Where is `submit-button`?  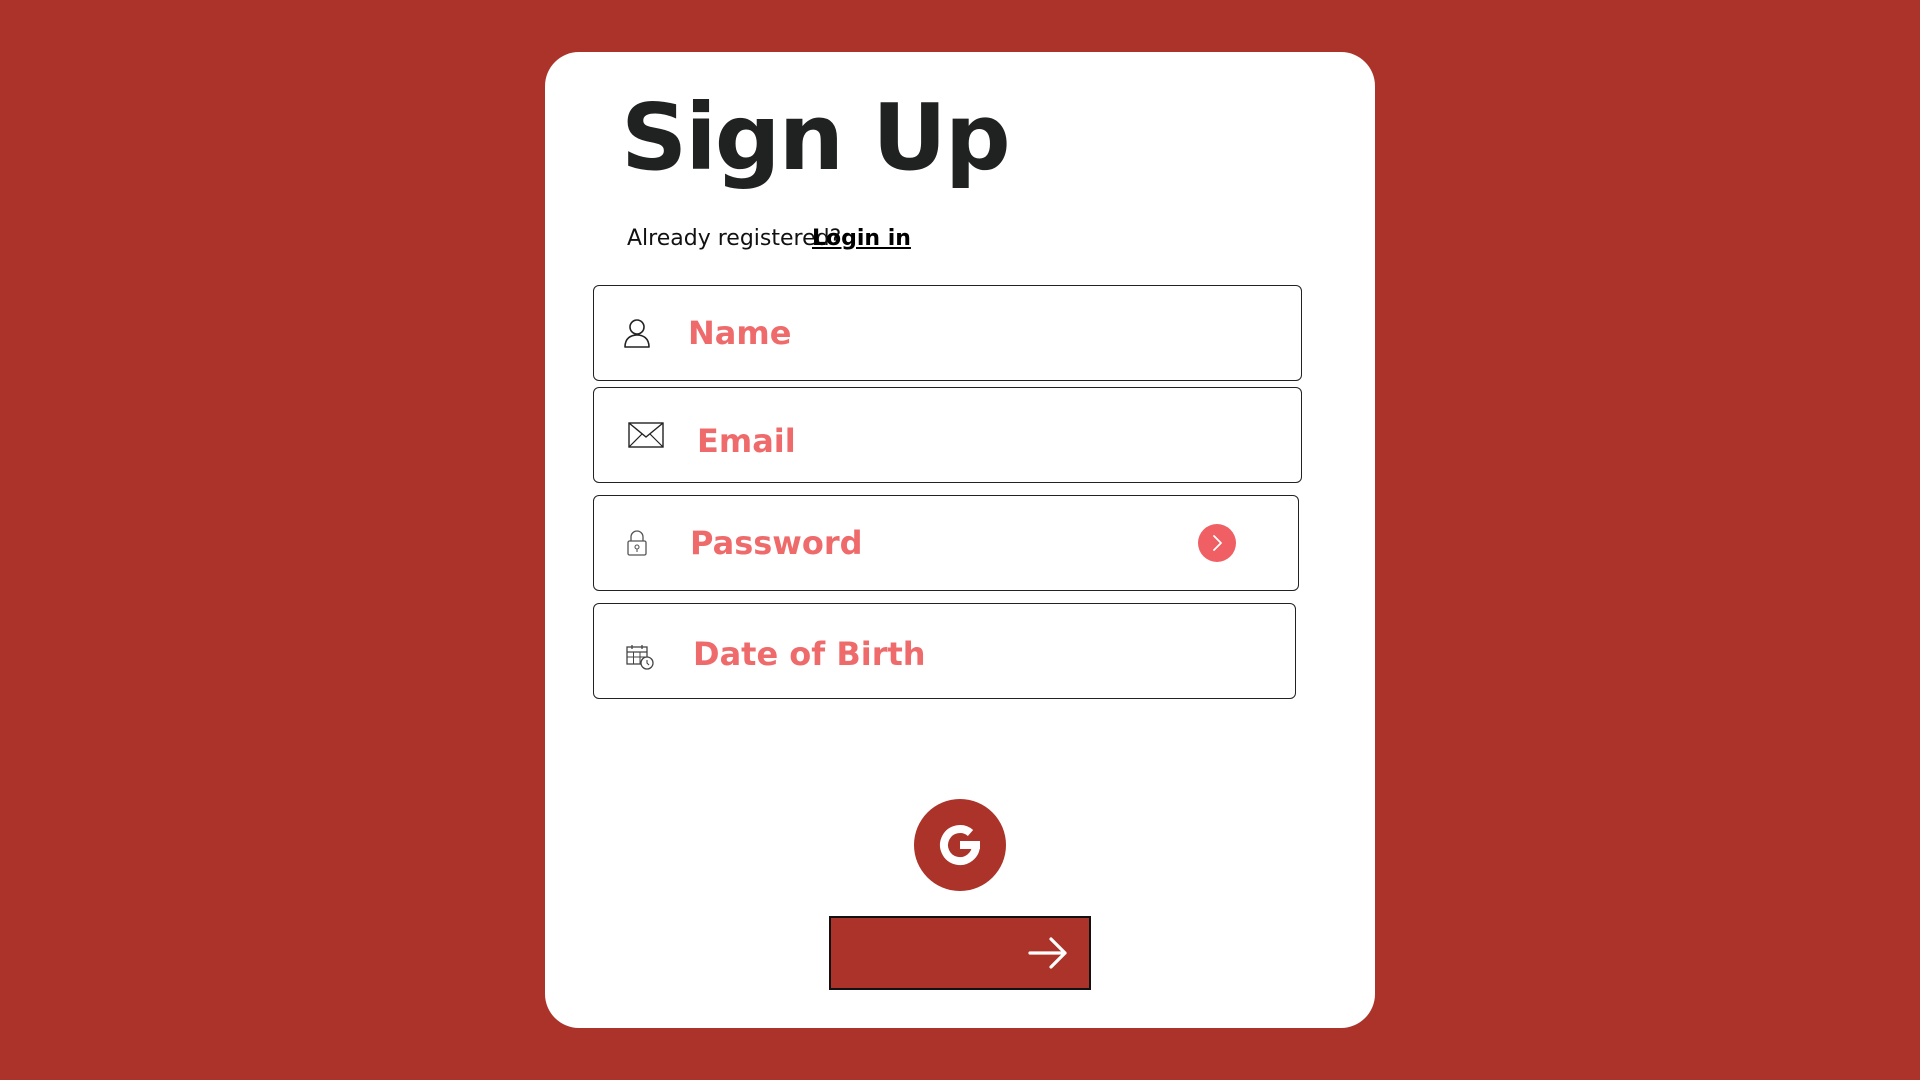
submit-button is located at coordinates (960, 953).